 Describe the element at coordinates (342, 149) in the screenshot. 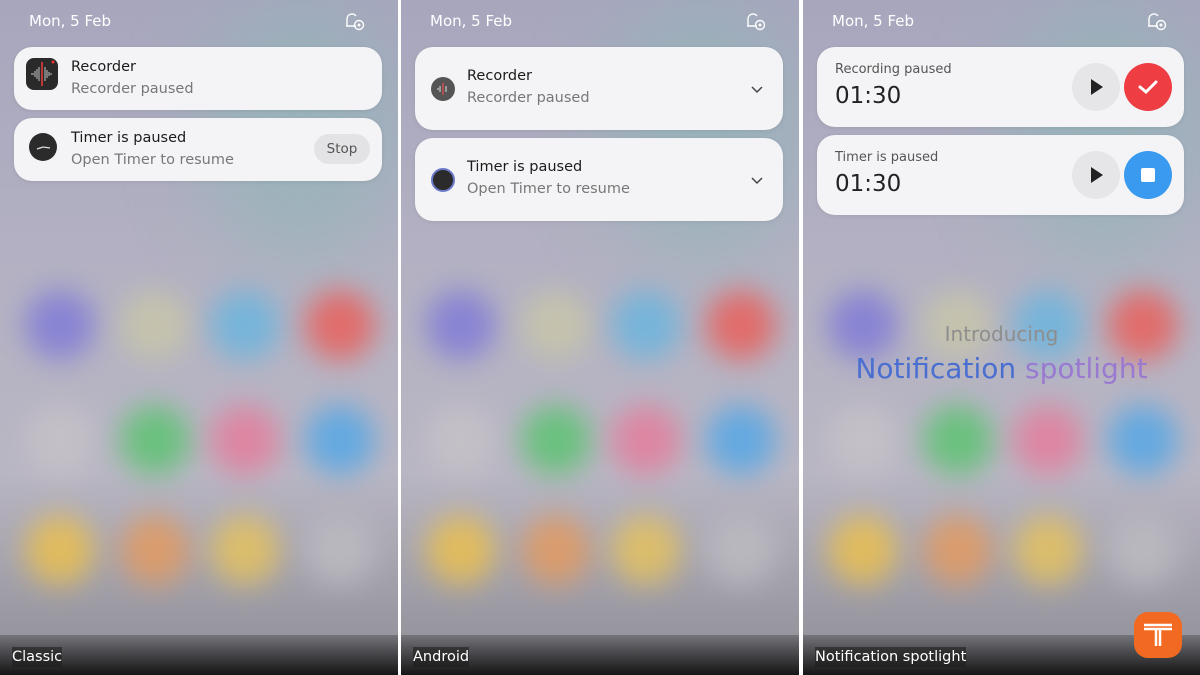

I see `stop-button: Stop` at that location.